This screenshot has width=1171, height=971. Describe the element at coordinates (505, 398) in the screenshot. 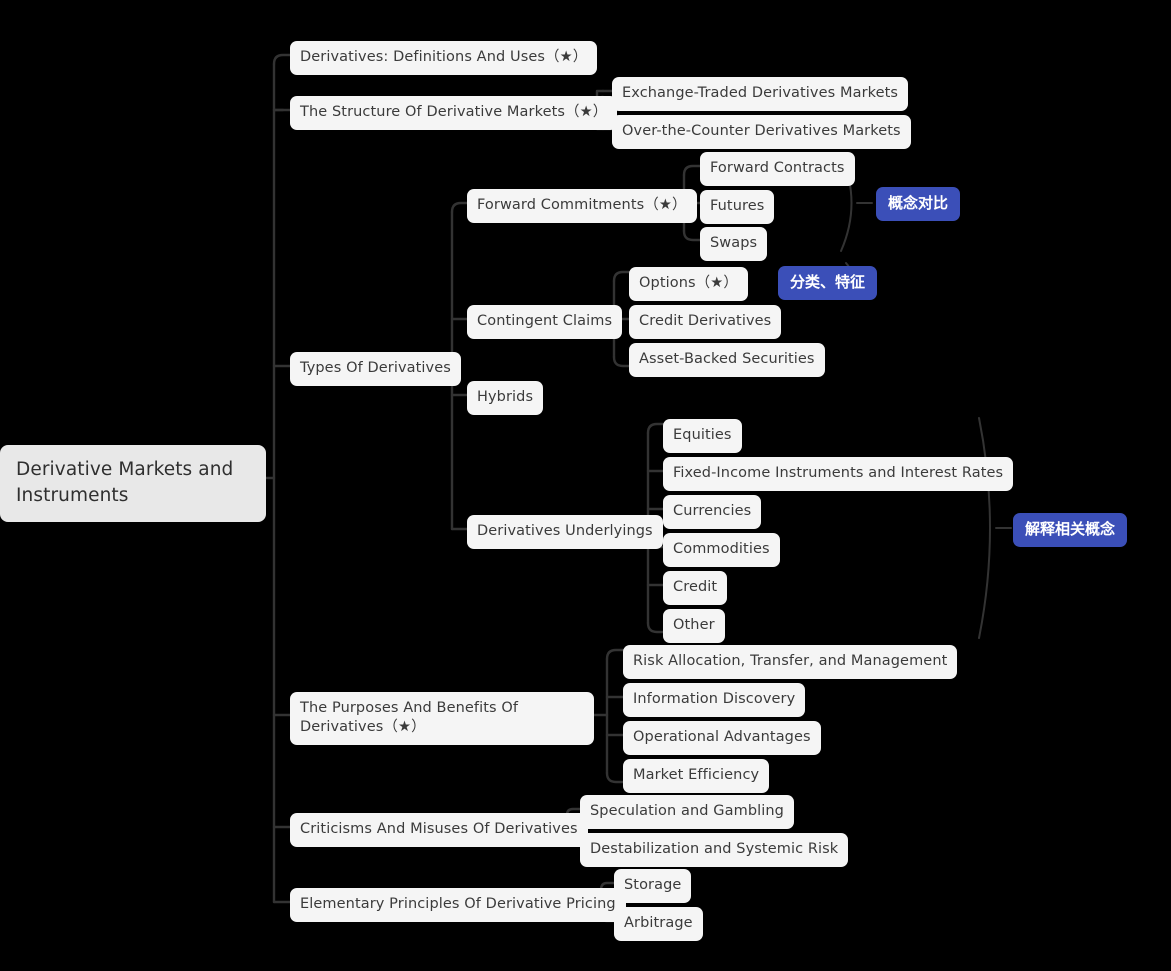

I see `node-hybrids: Hybrids` at that location.